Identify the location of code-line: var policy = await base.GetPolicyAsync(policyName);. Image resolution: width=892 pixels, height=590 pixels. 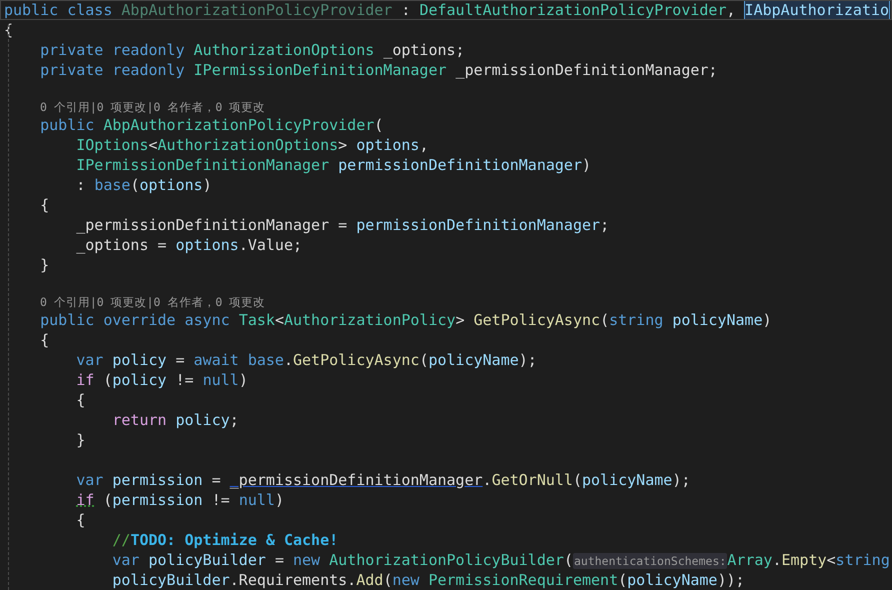
(306, 360).